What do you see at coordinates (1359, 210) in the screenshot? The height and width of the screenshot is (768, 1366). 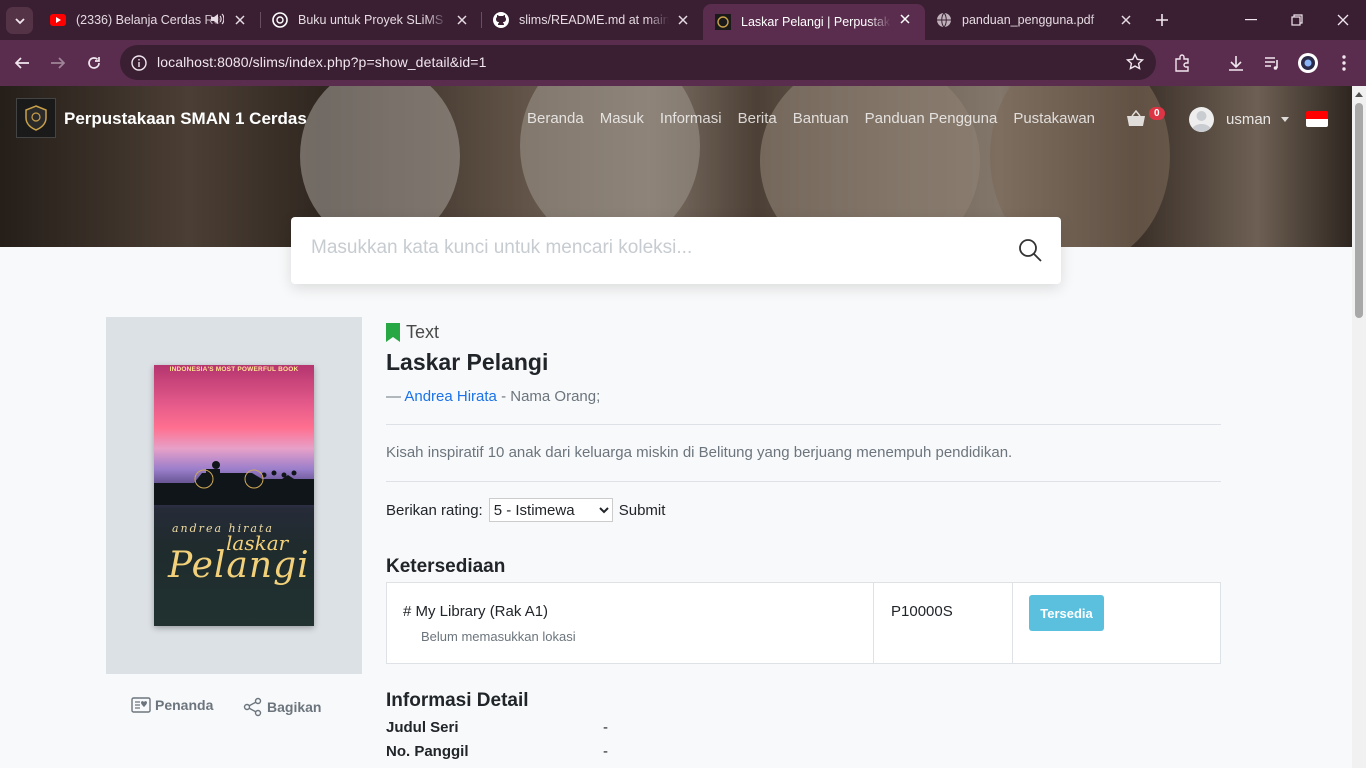 I see `scroll-thumb` at bounding box center [1359, 210].